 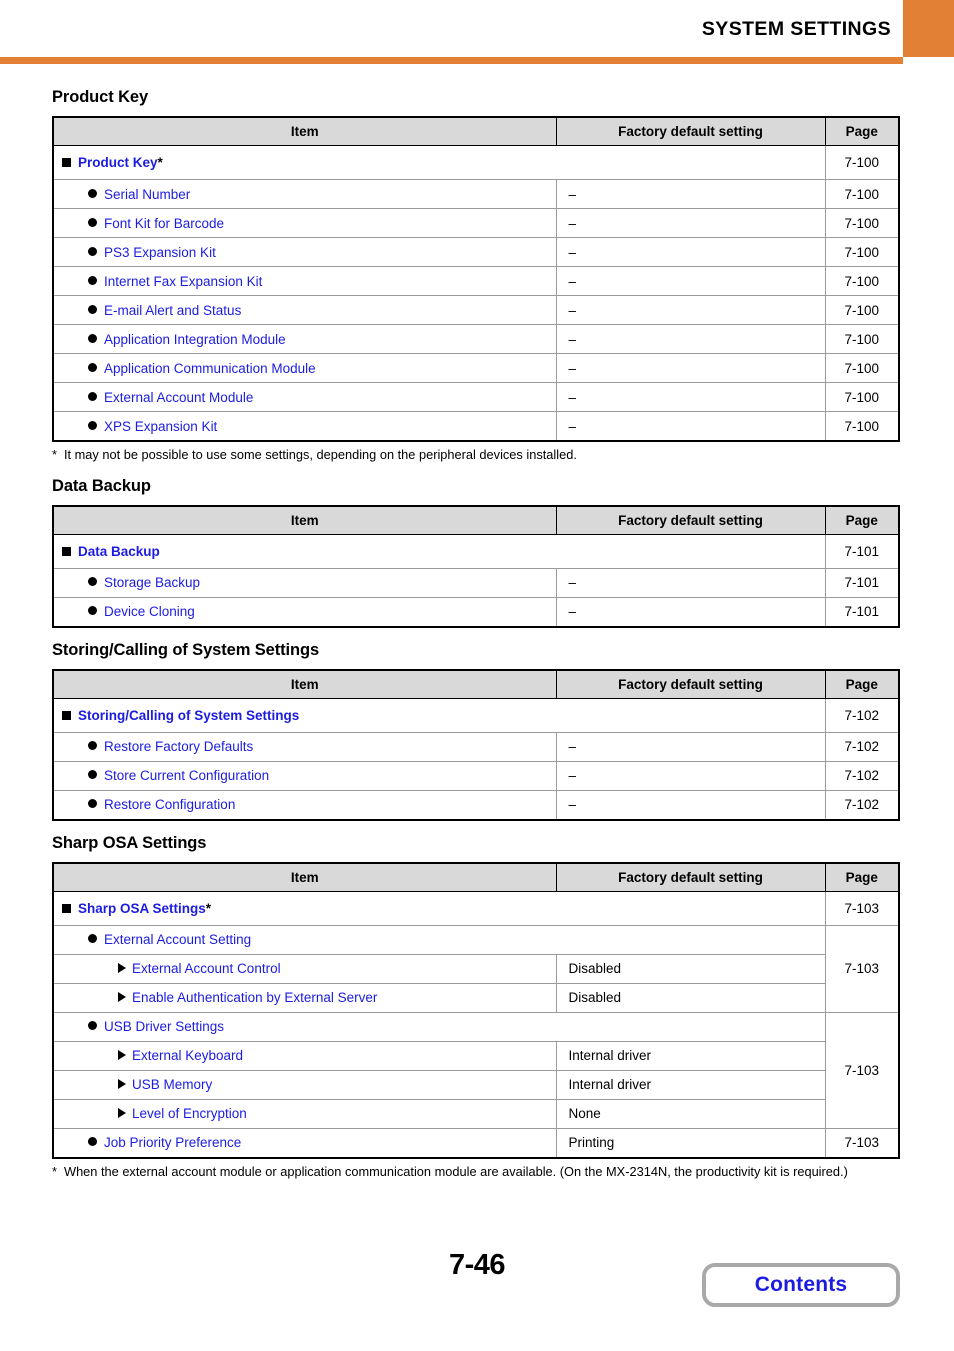 What do you see at coordinates (189, 1113) in the screenshot?
I see `item-label: Level of Encryption` at bounding box center [189, 1113].